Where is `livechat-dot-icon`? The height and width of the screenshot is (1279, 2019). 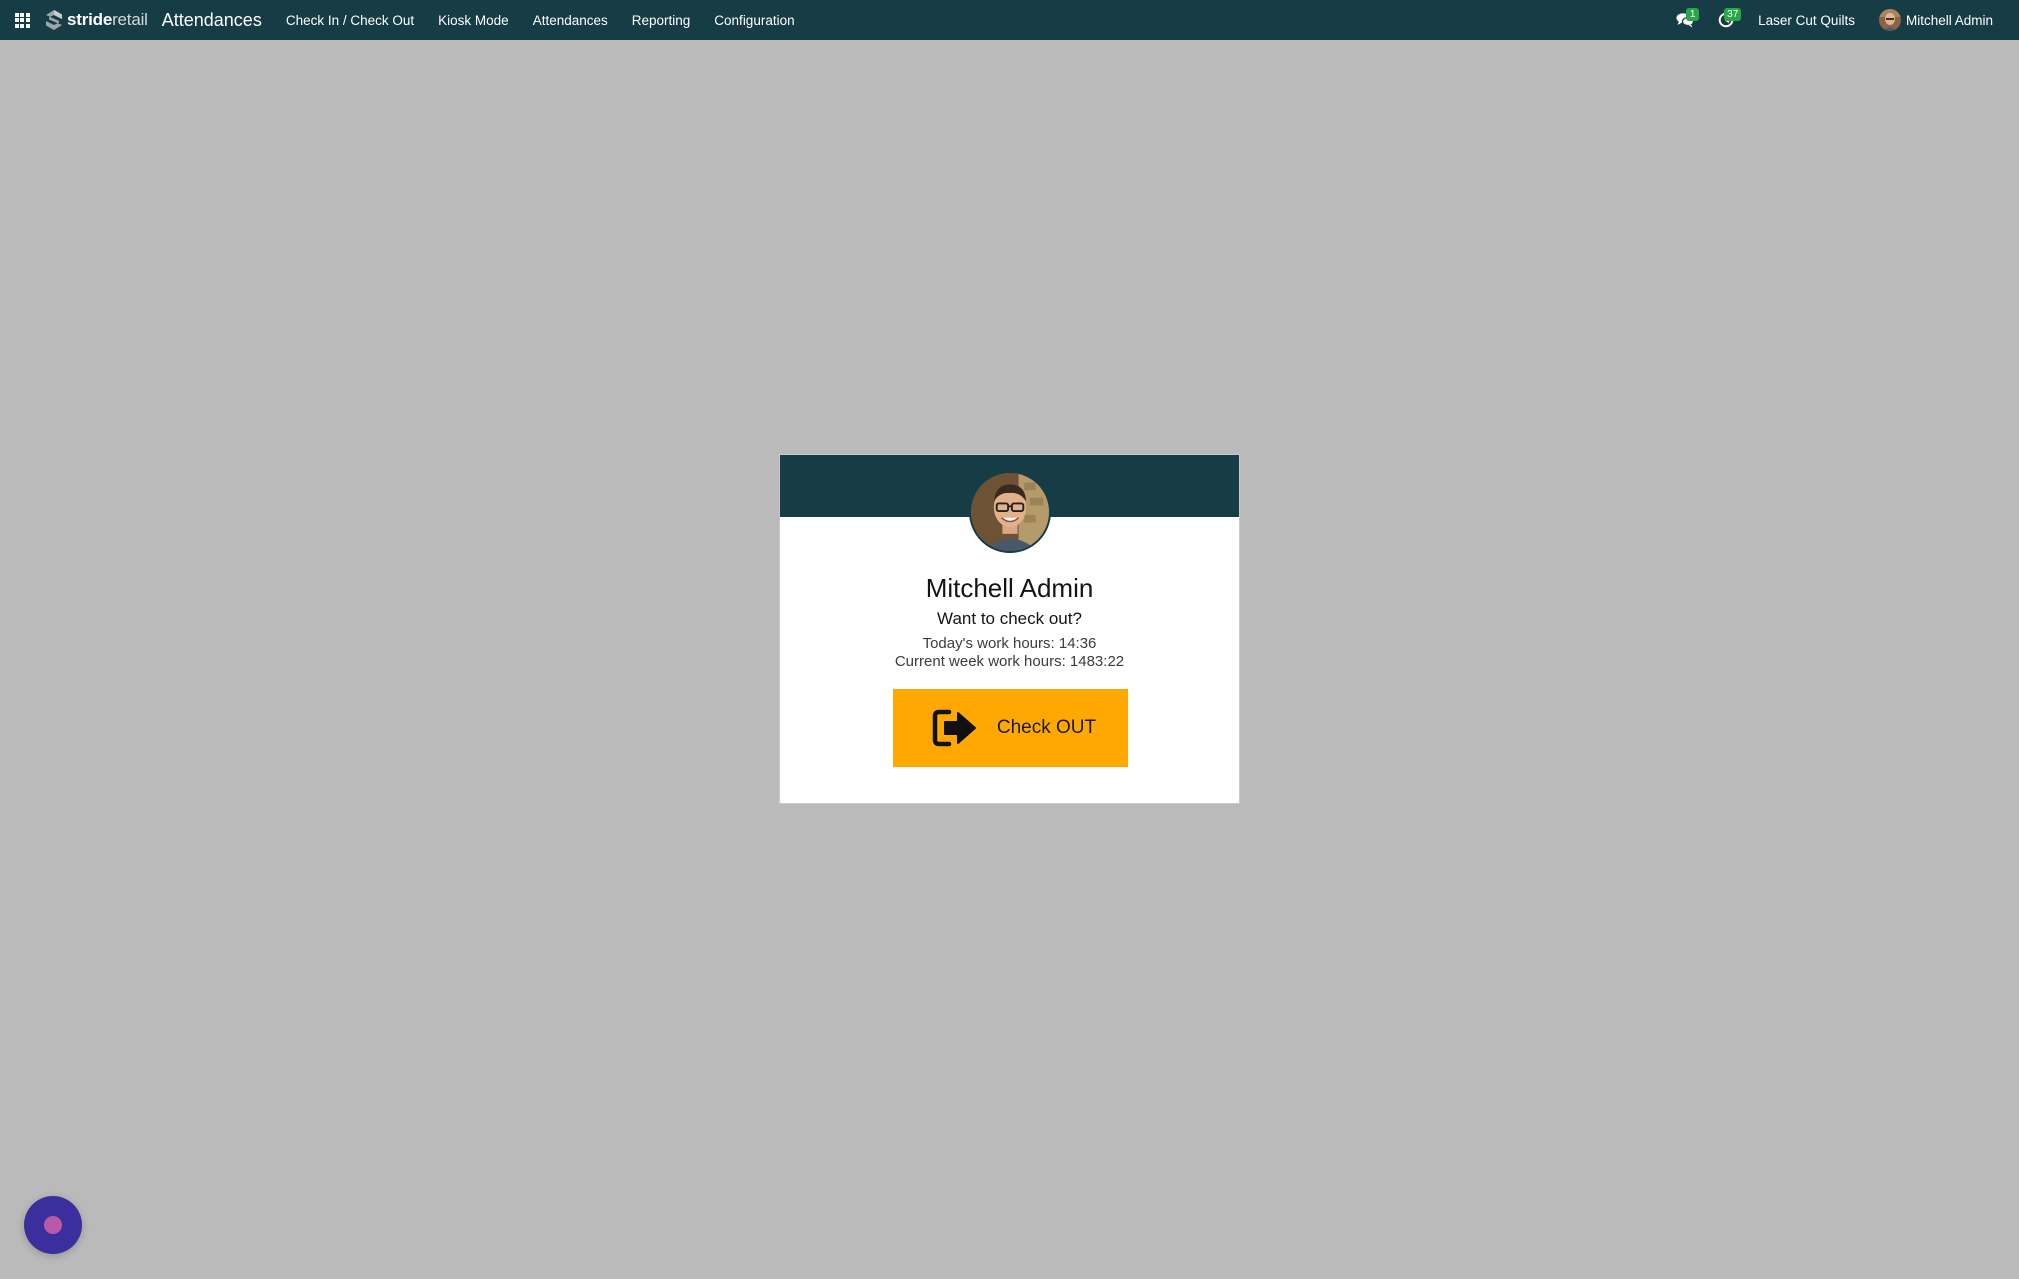 livechat-dot-icon is located at coordinates (53, 1225).